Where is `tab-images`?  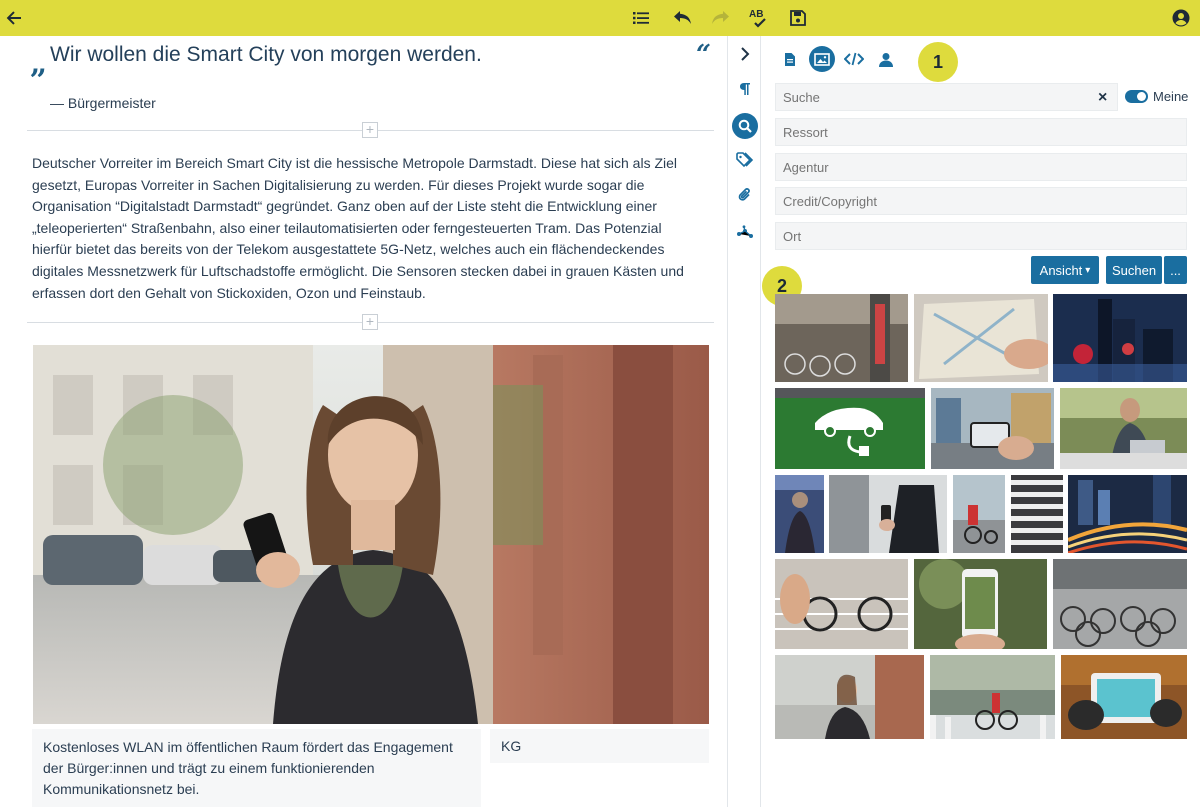
tab-images is located at coordinates (822, 59).